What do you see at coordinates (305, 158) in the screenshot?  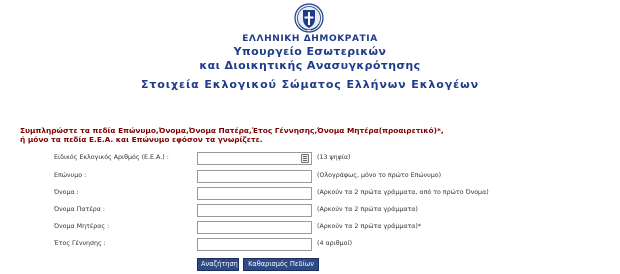 I see `virtual-keyboard-icon` at bounding box center [305, 158].